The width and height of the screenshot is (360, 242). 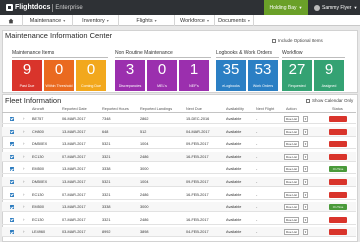 What do you see at coordinates (291, 109) in the screenshot?
I see `column-header: Action` at bounding box center [291, 109].